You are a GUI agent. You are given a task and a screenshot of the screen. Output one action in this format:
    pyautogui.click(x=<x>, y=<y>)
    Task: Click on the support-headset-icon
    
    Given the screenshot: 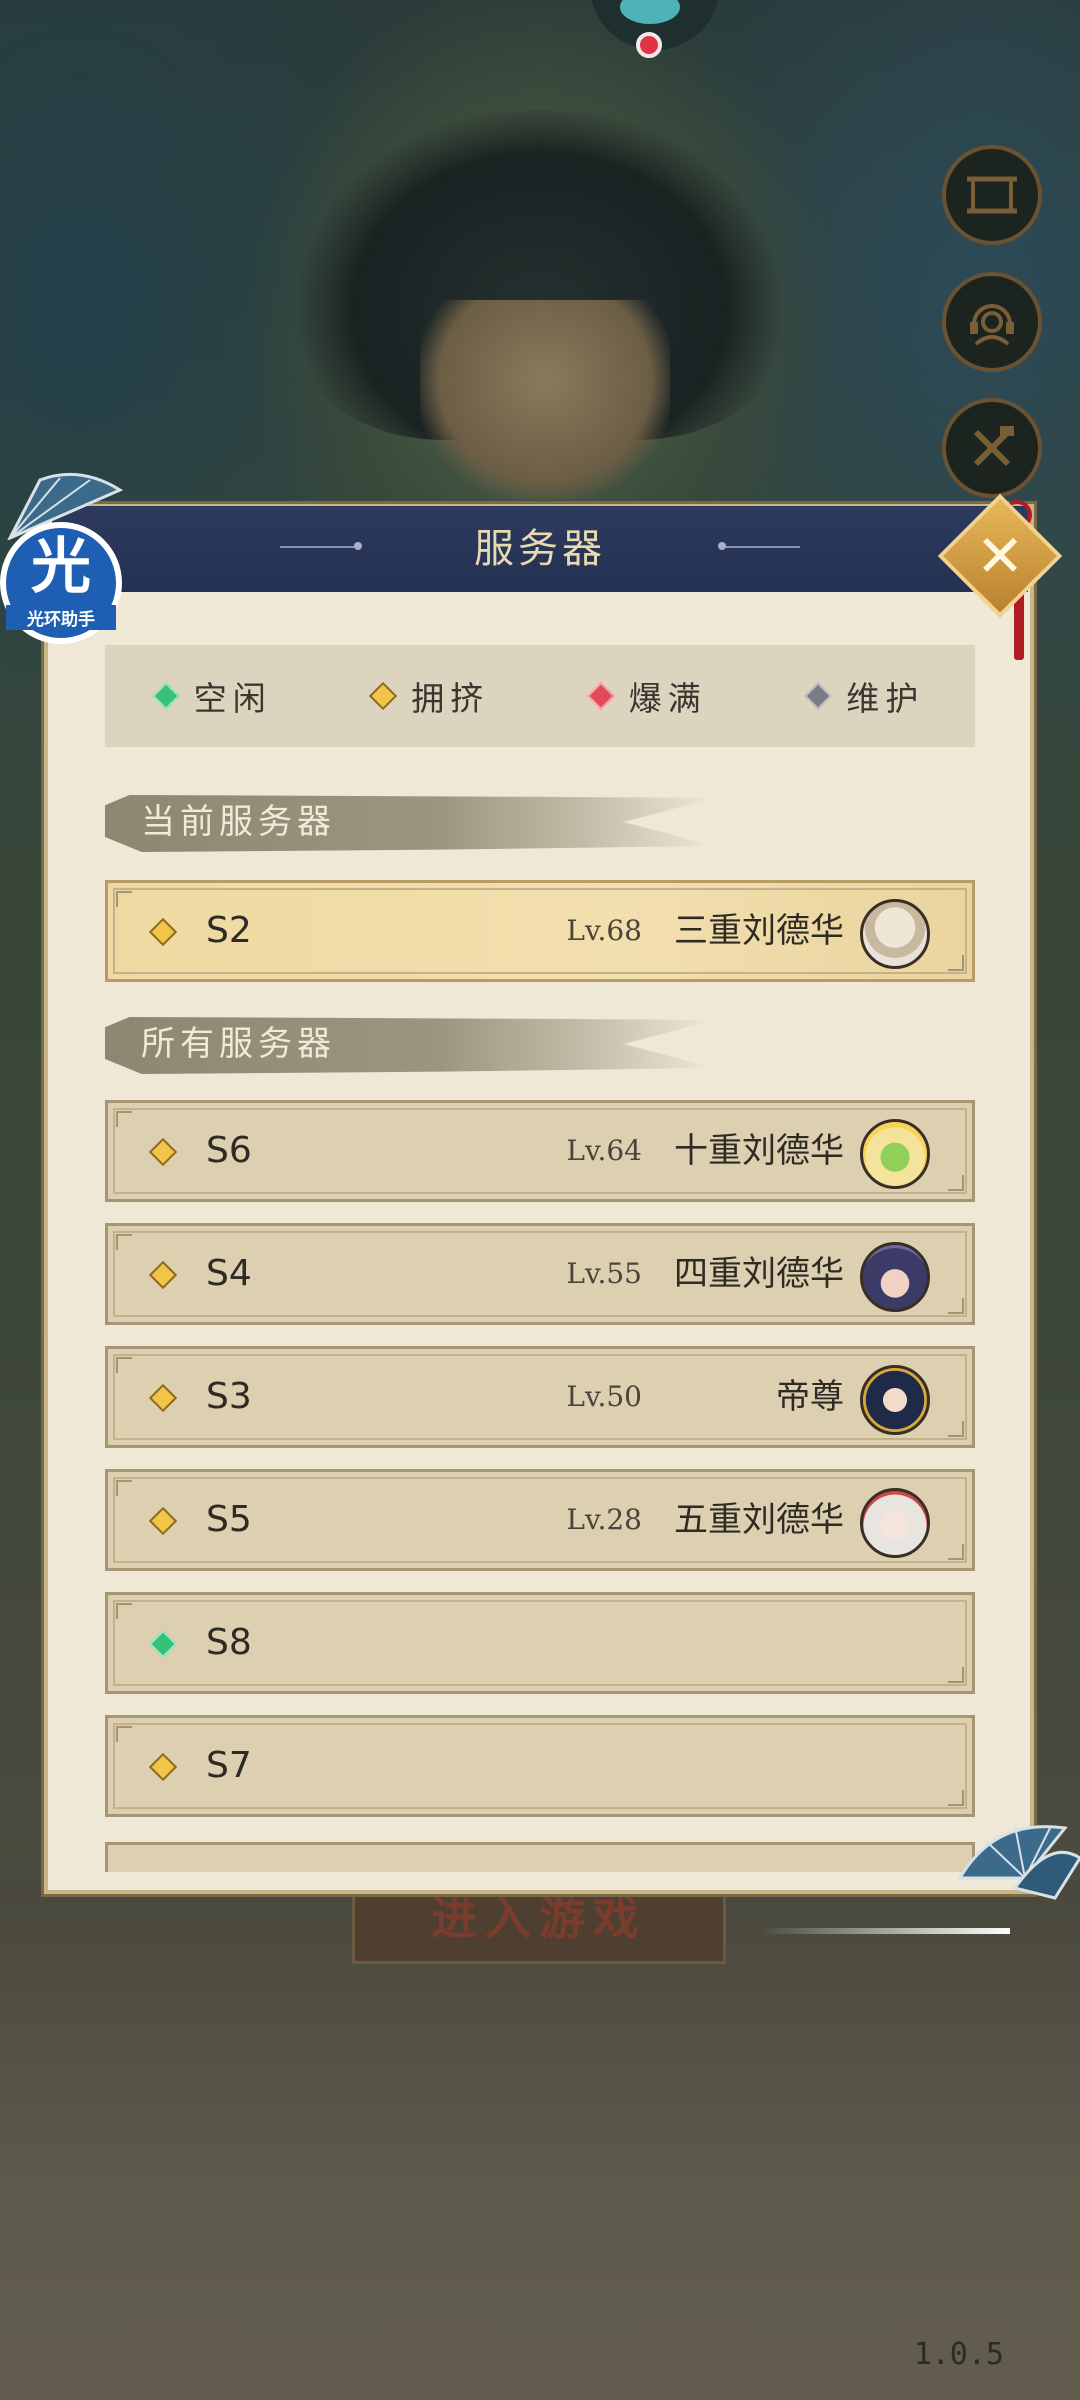 What is the action you would take?
    pyautogui.click(x=992, y=322)
    